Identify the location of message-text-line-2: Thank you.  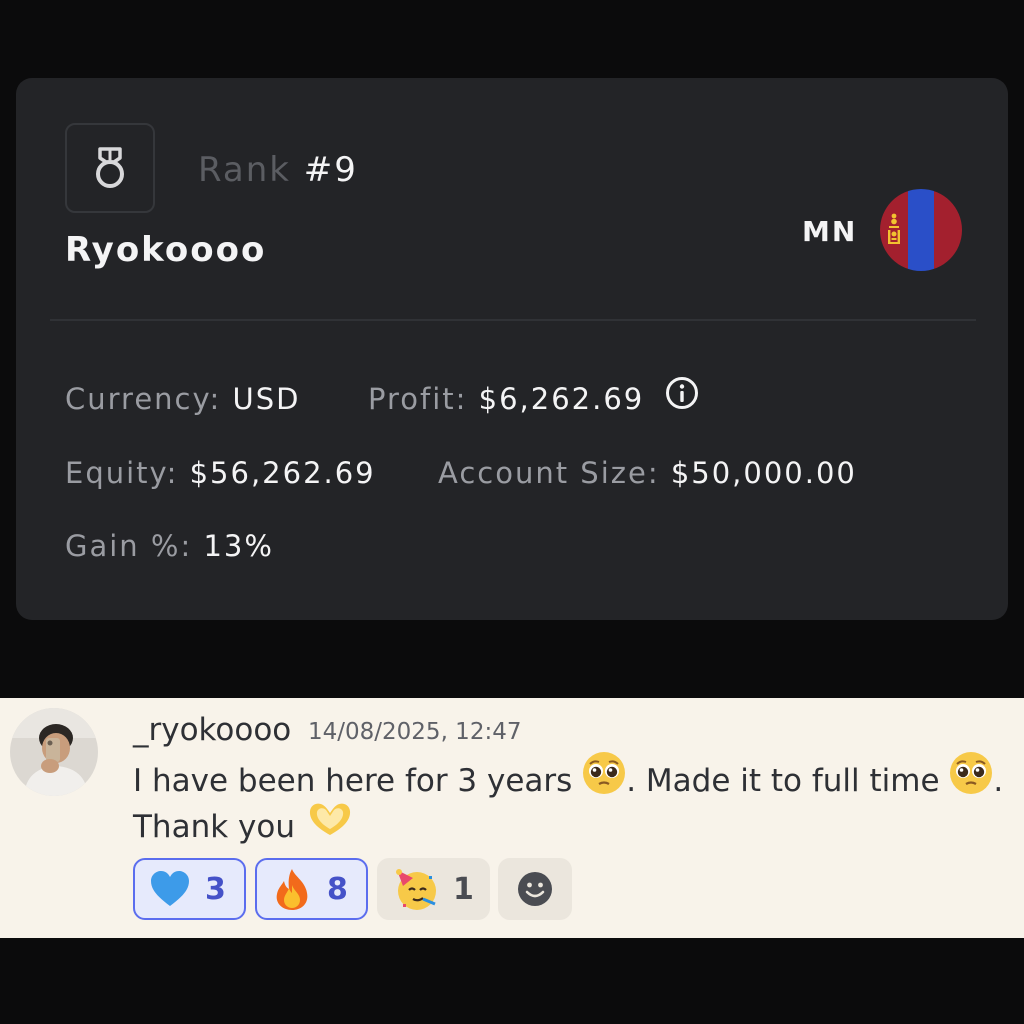
(244, 828).